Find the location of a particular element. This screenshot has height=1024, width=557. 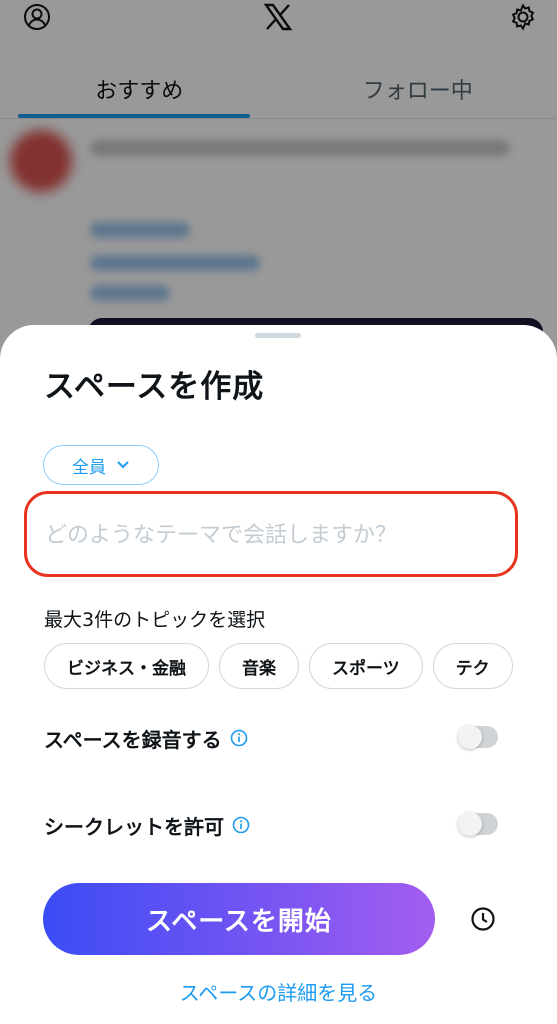

incognito-row: シークレットを許可 is located at coordinates (274, 825).